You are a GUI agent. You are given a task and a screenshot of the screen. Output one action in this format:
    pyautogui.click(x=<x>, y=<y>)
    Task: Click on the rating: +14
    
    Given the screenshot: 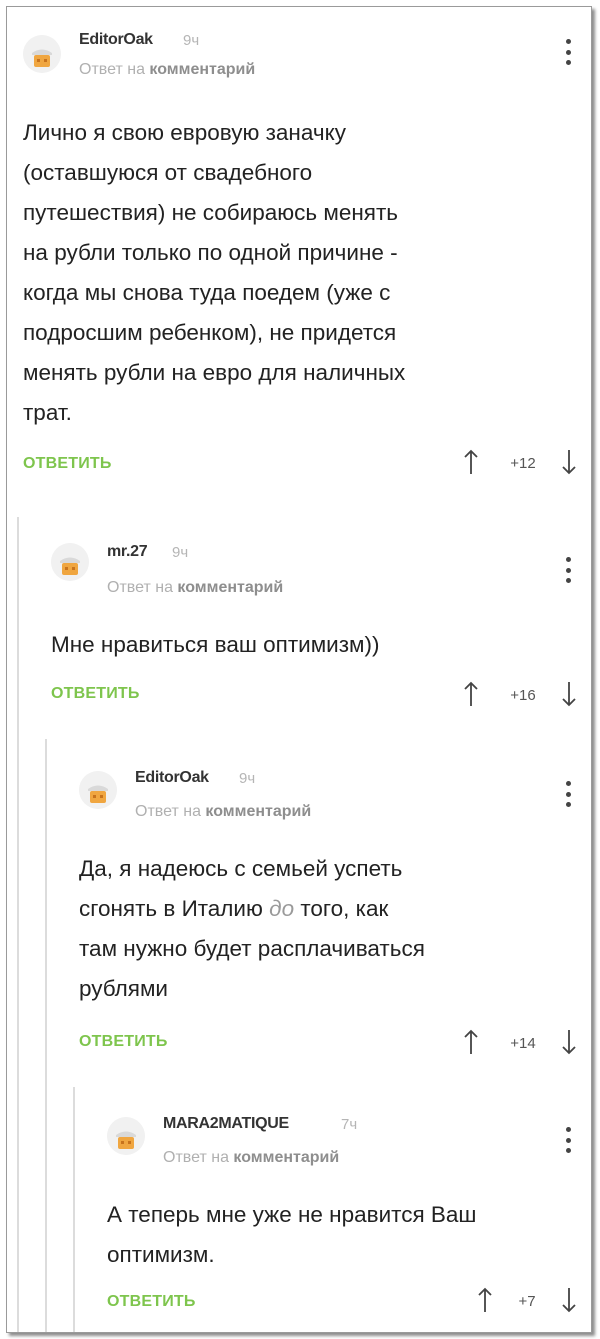 What is the action you would take?
    pyautogui.click(x=523, y=1043)
    